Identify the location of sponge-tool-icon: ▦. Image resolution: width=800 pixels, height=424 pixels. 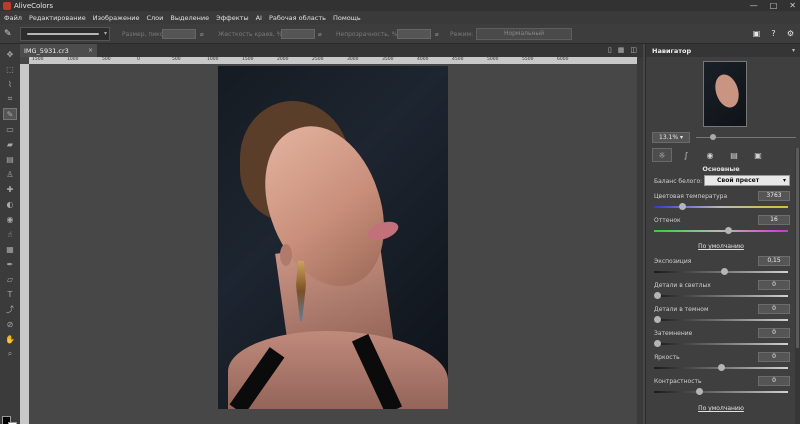
(10, 249).